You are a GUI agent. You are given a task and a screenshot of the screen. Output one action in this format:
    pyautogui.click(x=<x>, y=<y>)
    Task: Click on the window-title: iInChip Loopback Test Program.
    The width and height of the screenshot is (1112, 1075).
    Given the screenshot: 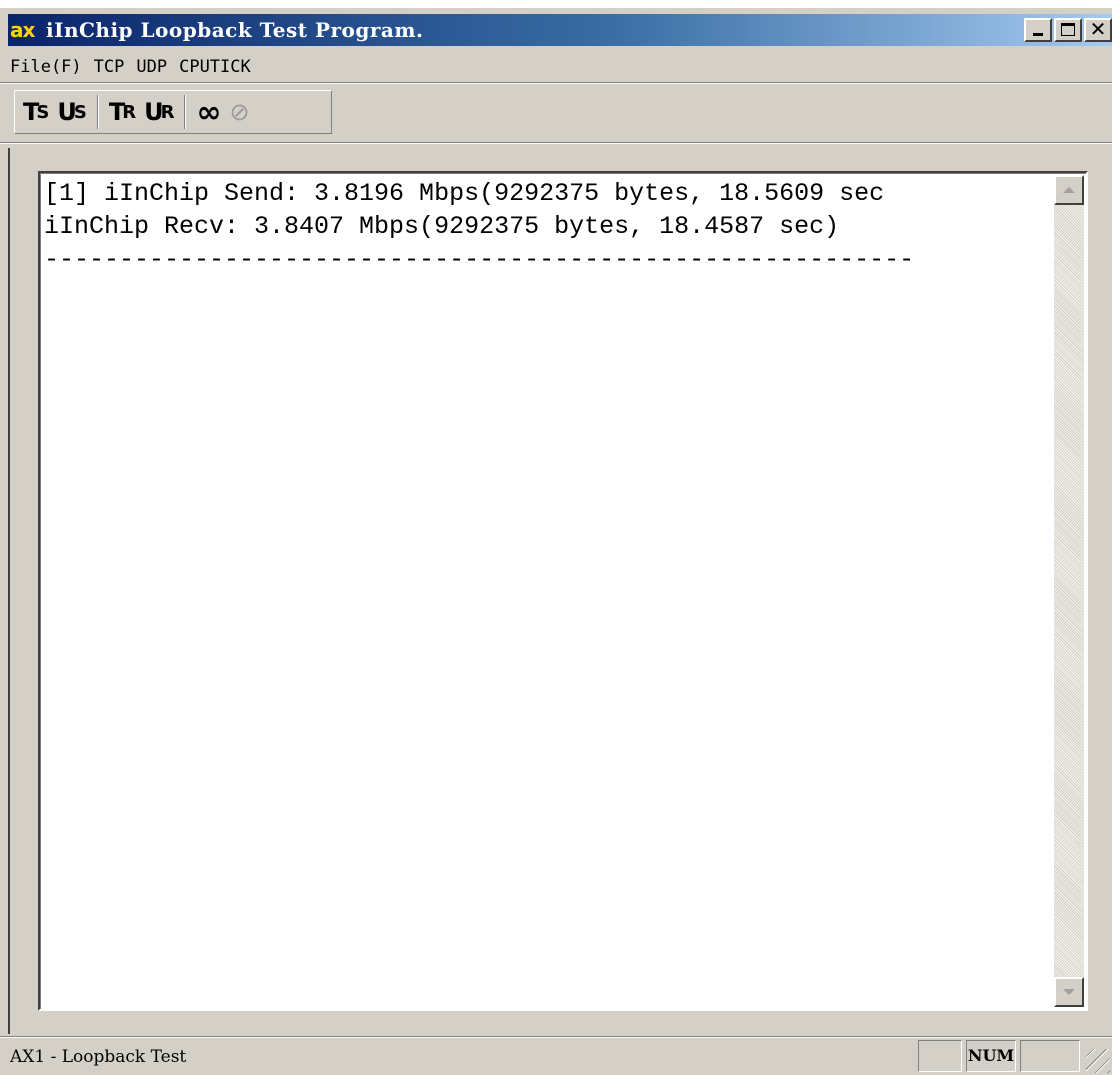 What is the action you would take?
    pyautogui.click(x=235, y=30)
    